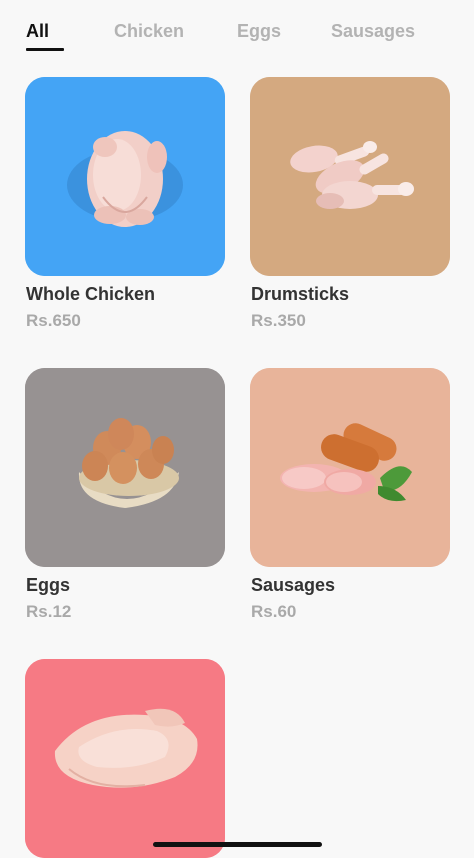 The image size is (474, 858). What do you see at coordinates (373, 31) in the screenshot?
I see `tab-sausages: Sausages` at bounding box center [373, 31].